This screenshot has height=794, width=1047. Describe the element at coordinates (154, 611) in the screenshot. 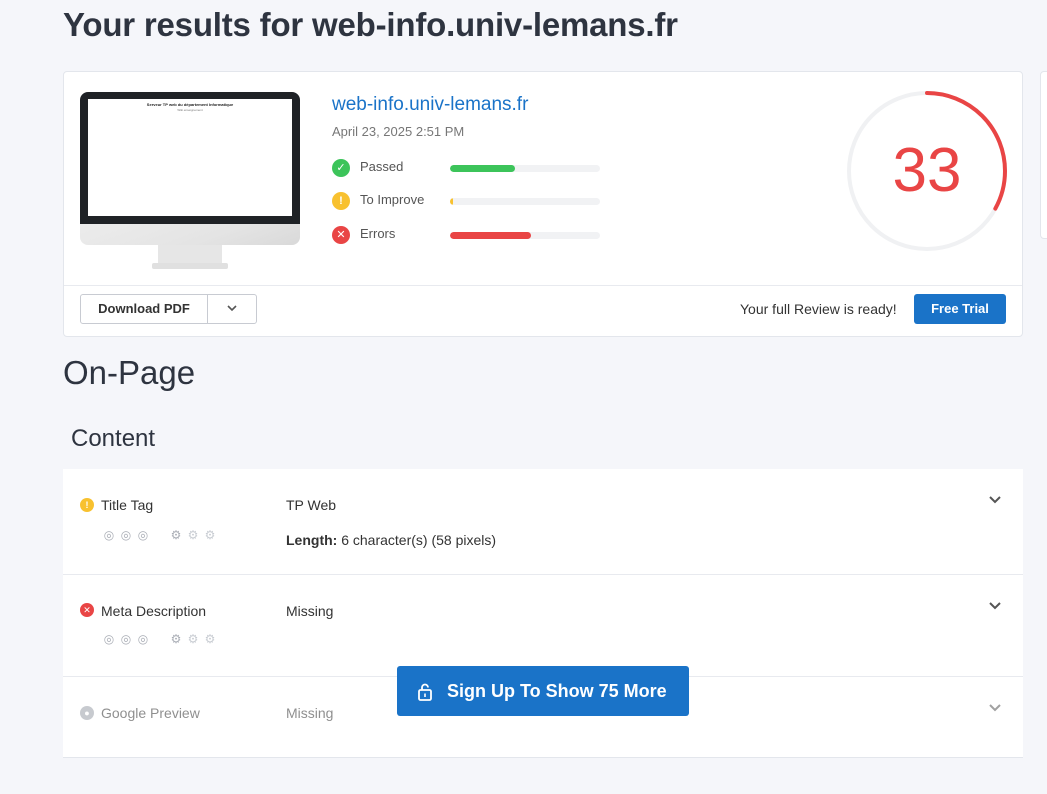

I see `audit-name: Meta Description` at that location.